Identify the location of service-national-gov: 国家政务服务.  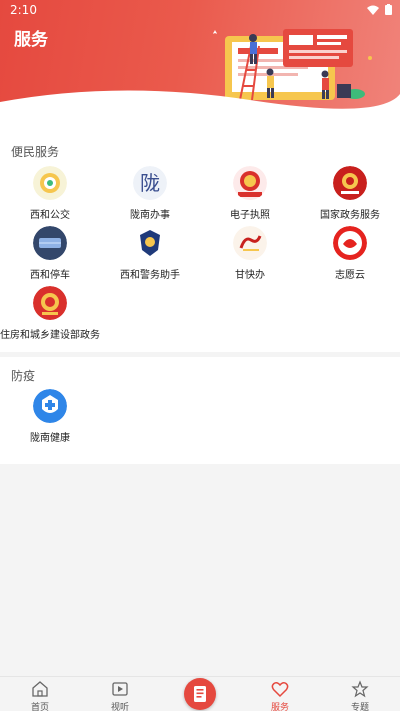
(350, 195).